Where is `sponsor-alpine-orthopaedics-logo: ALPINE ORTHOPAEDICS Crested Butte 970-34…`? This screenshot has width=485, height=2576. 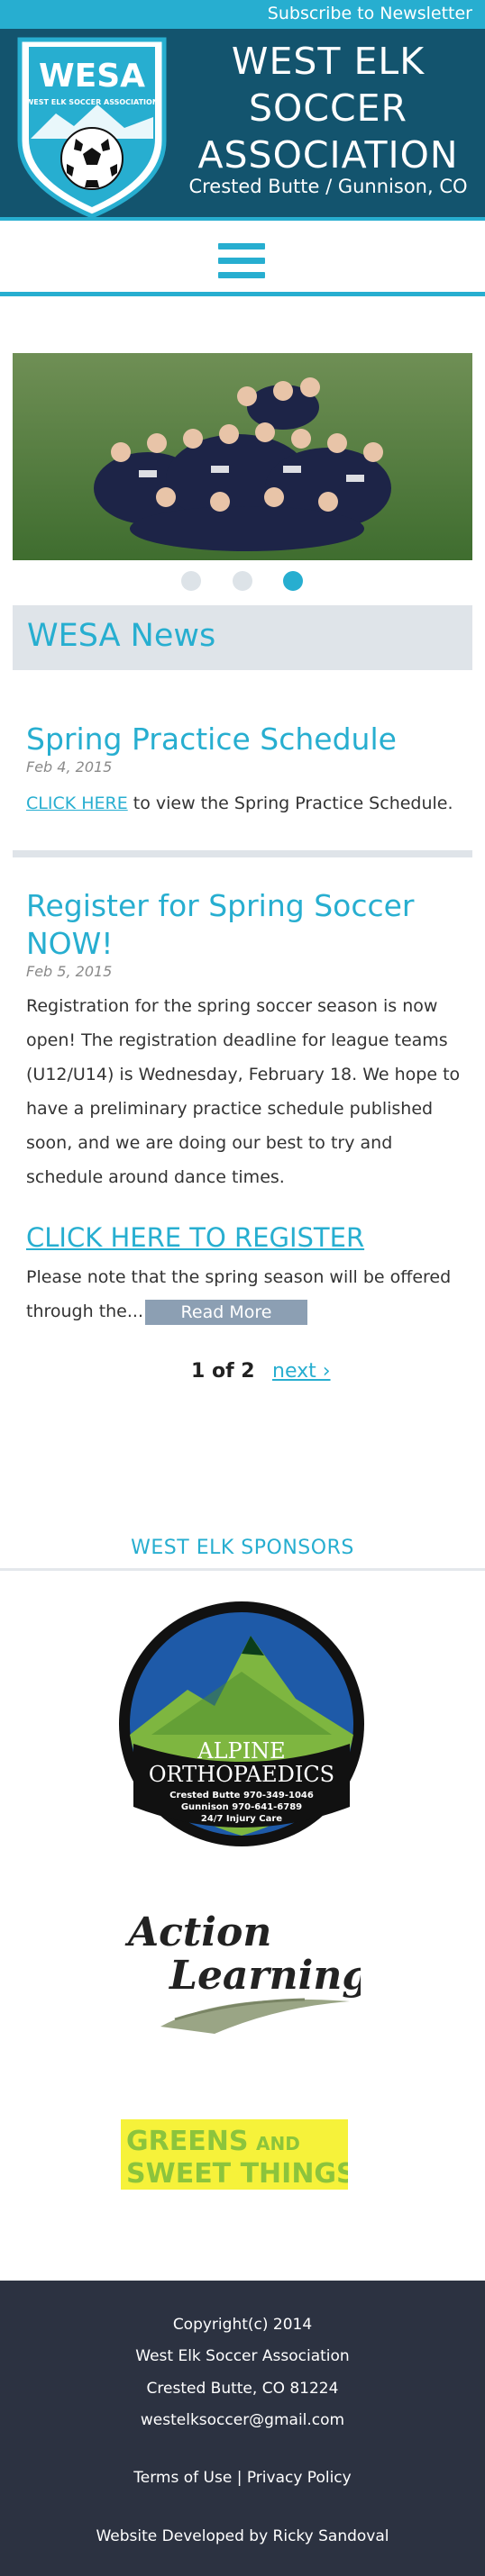 sponsor-alpine-orthopaedics-logo: ALPINE ORTHOPAEDICS Crested Butte 970-34… is located at coordinates (241, 1724).